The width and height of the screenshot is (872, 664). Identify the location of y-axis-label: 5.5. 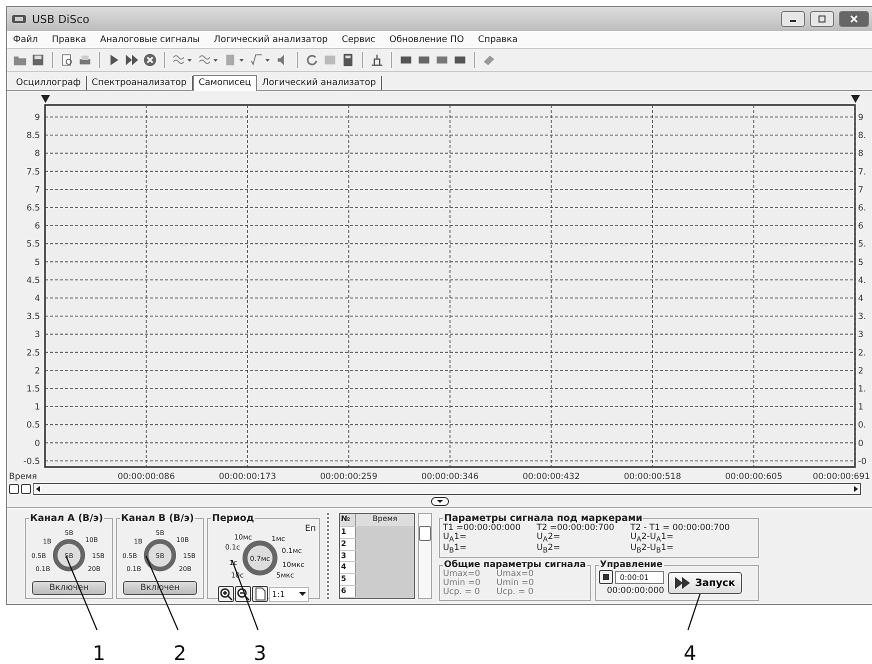
(33, 245).